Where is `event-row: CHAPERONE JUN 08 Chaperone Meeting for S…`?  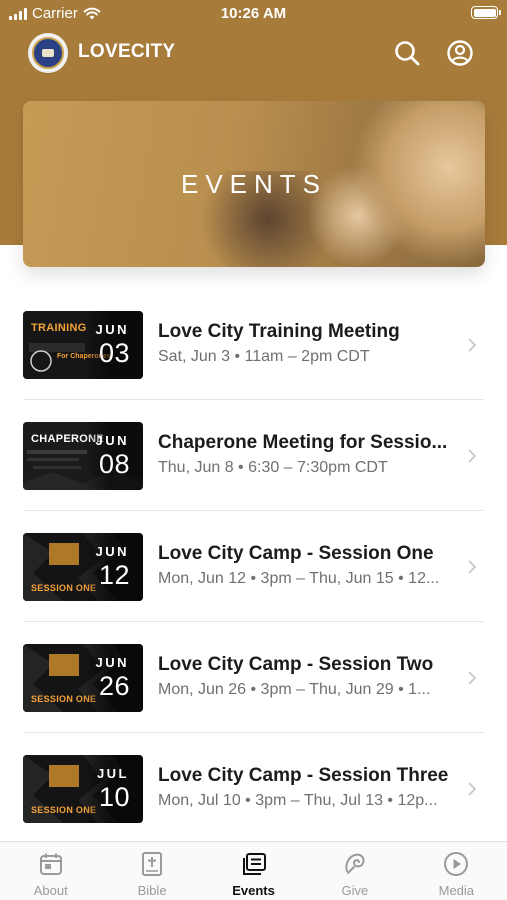
event-row: CHAPERONE JUN 08 Chaperone Meeting for S… is located at coordinates (253, 455).